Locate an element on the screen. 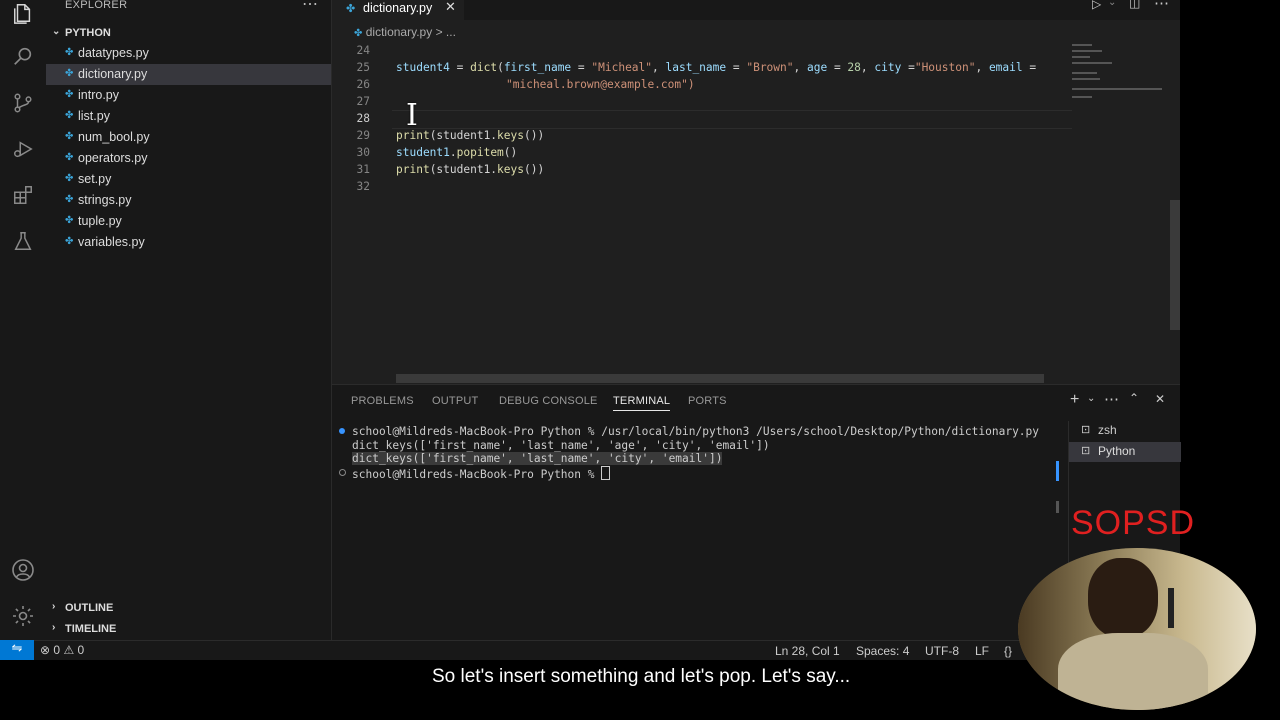  terminal-scrollbar is located at coordinates (1057, 507).